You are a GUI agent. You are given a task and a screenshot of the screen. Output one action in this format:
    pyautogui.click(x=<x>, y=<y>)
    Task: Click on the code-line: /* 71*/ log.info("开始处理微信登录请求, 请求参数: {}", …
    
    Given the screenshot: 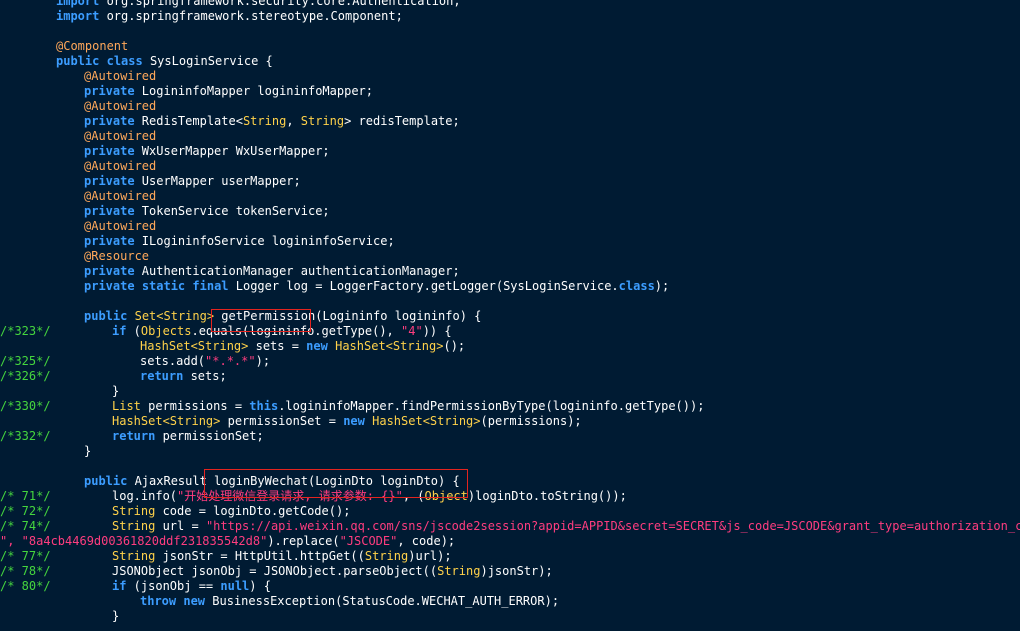 What is the action you would take?
    pyautogui.click(x=510, y=496)
    